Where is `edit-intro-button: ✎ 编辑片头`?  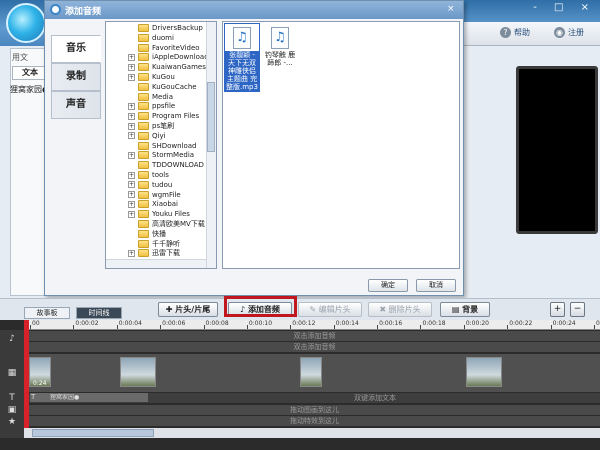
edit-intro-button: ✎ 编辑片头 is located at coordinates (330, 309).